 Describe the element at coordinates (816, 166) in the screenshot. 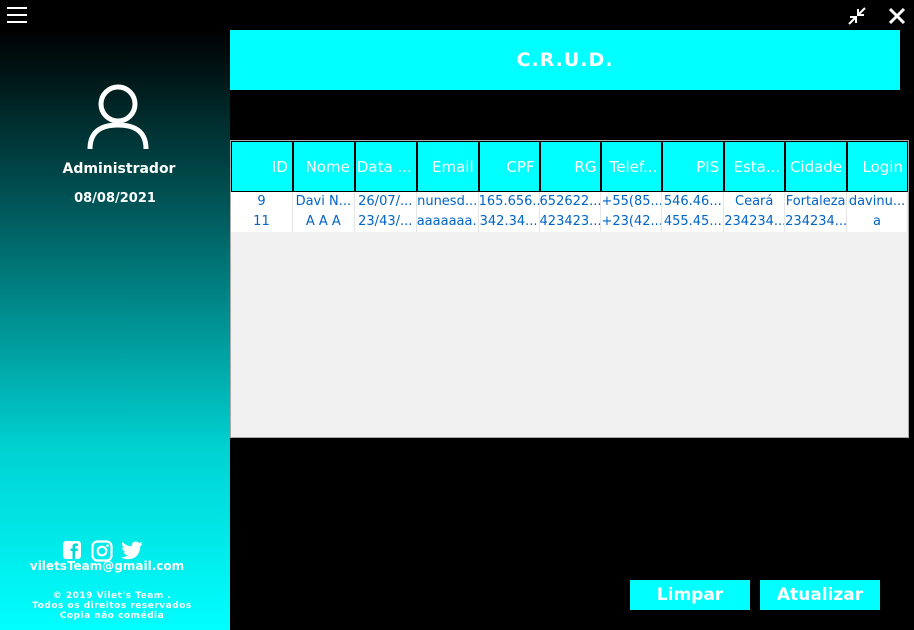

I see `column-header: Cidade` at that location.